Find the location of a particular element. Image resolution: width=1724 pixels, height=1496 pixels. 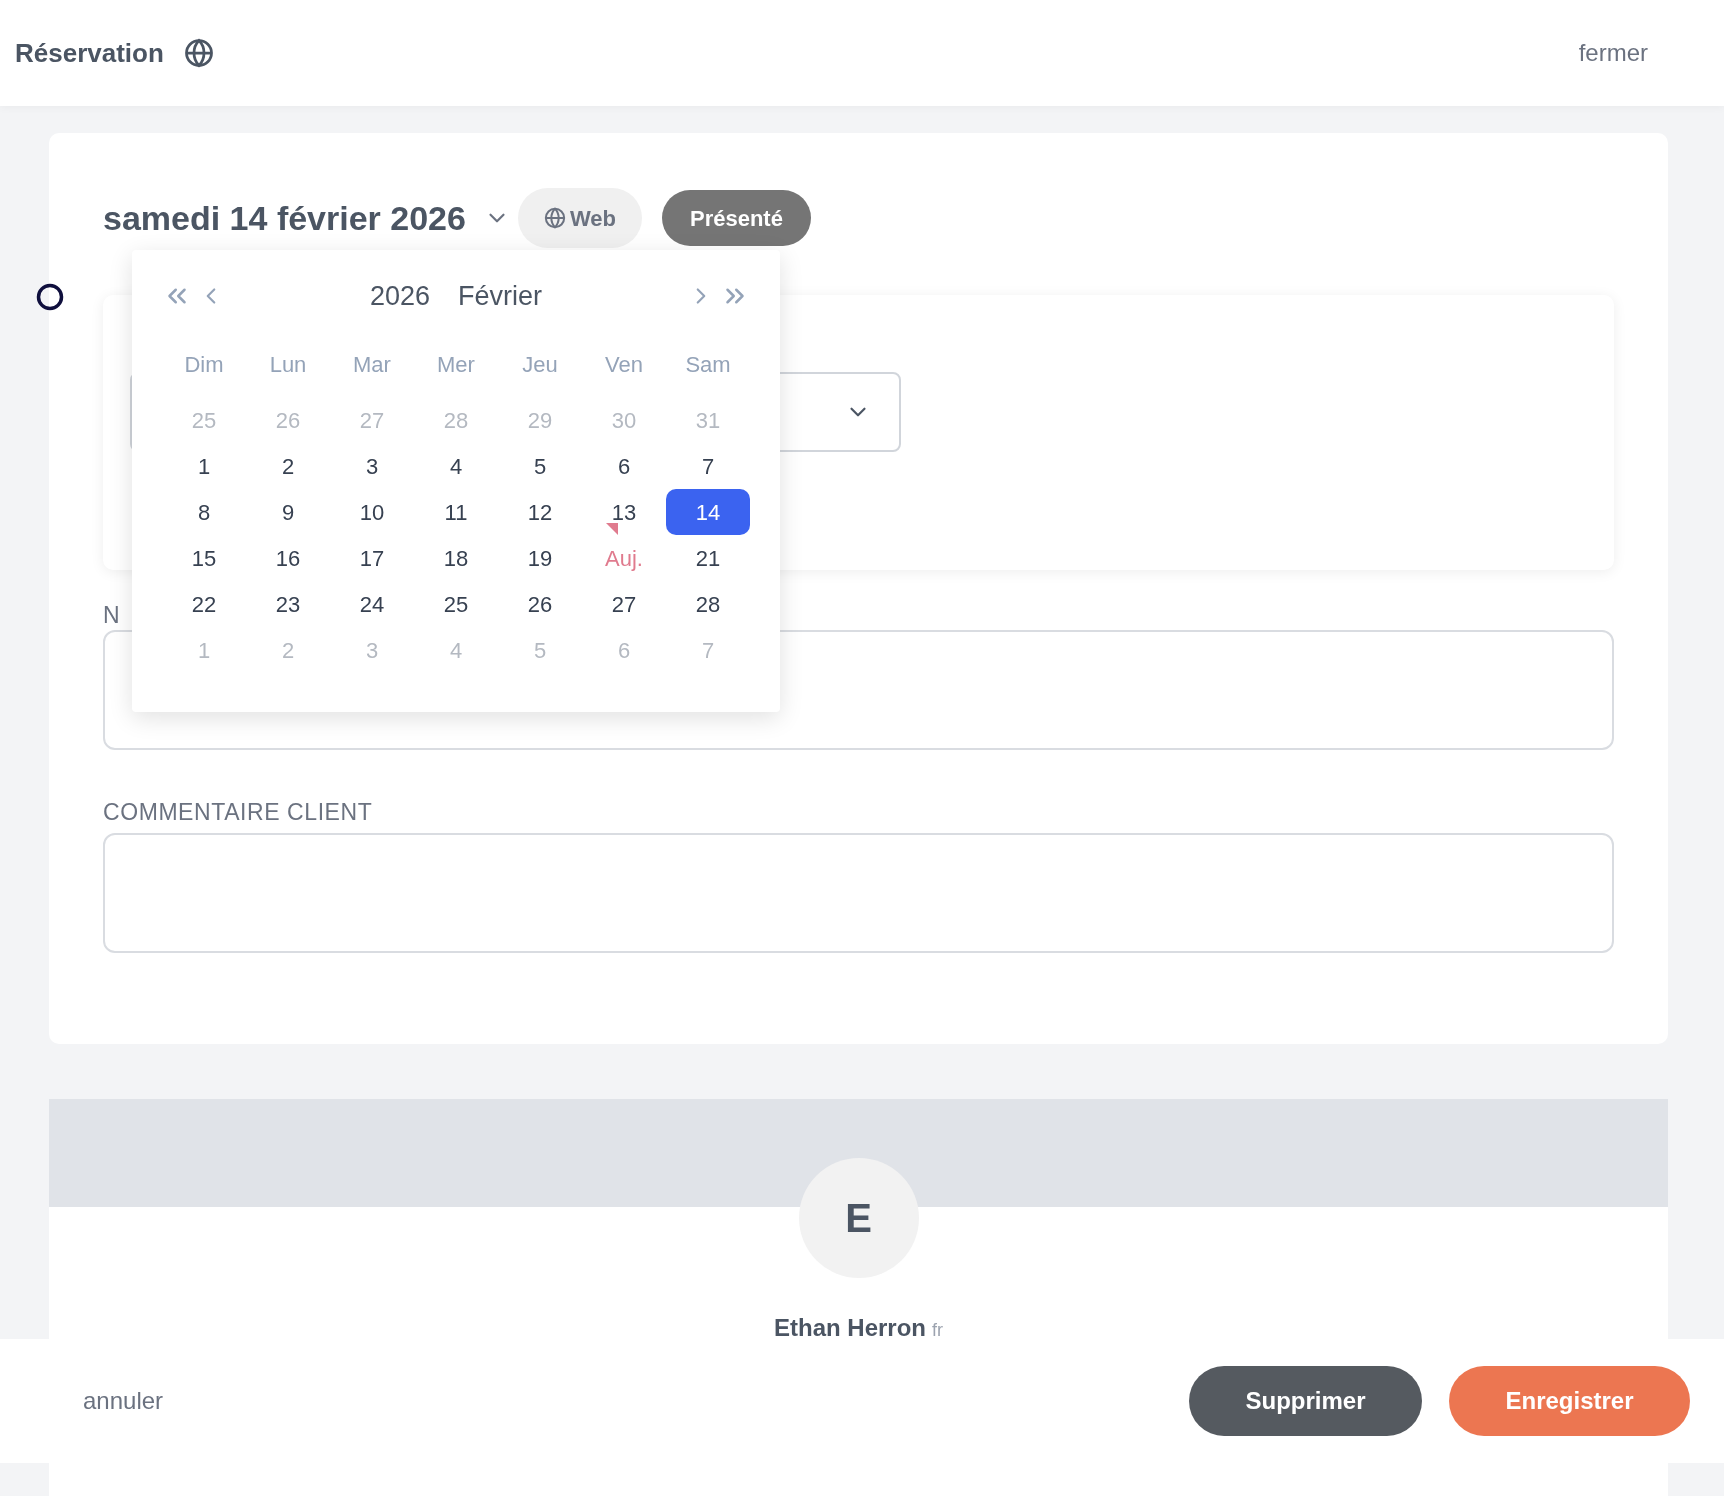

calendar-day: 23 is located at coordinates (288, 604).